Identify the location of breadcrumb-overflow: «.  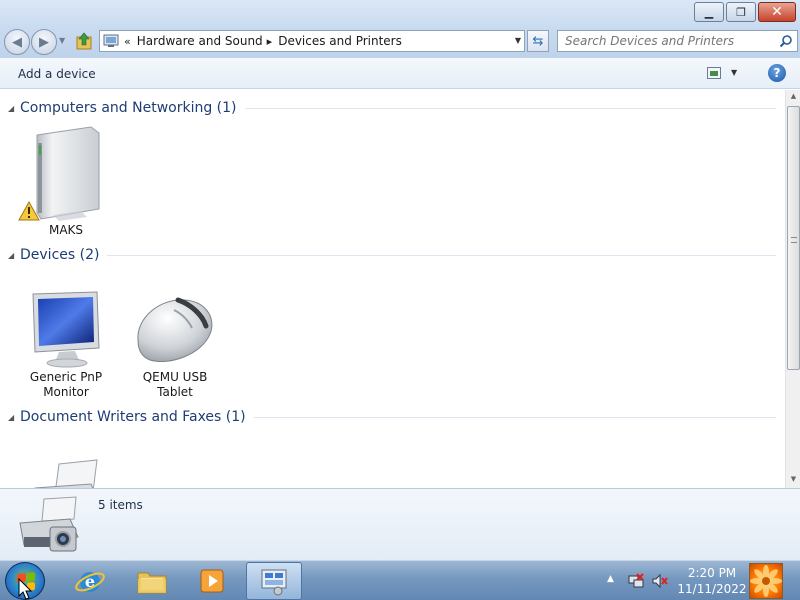
(127, 41).